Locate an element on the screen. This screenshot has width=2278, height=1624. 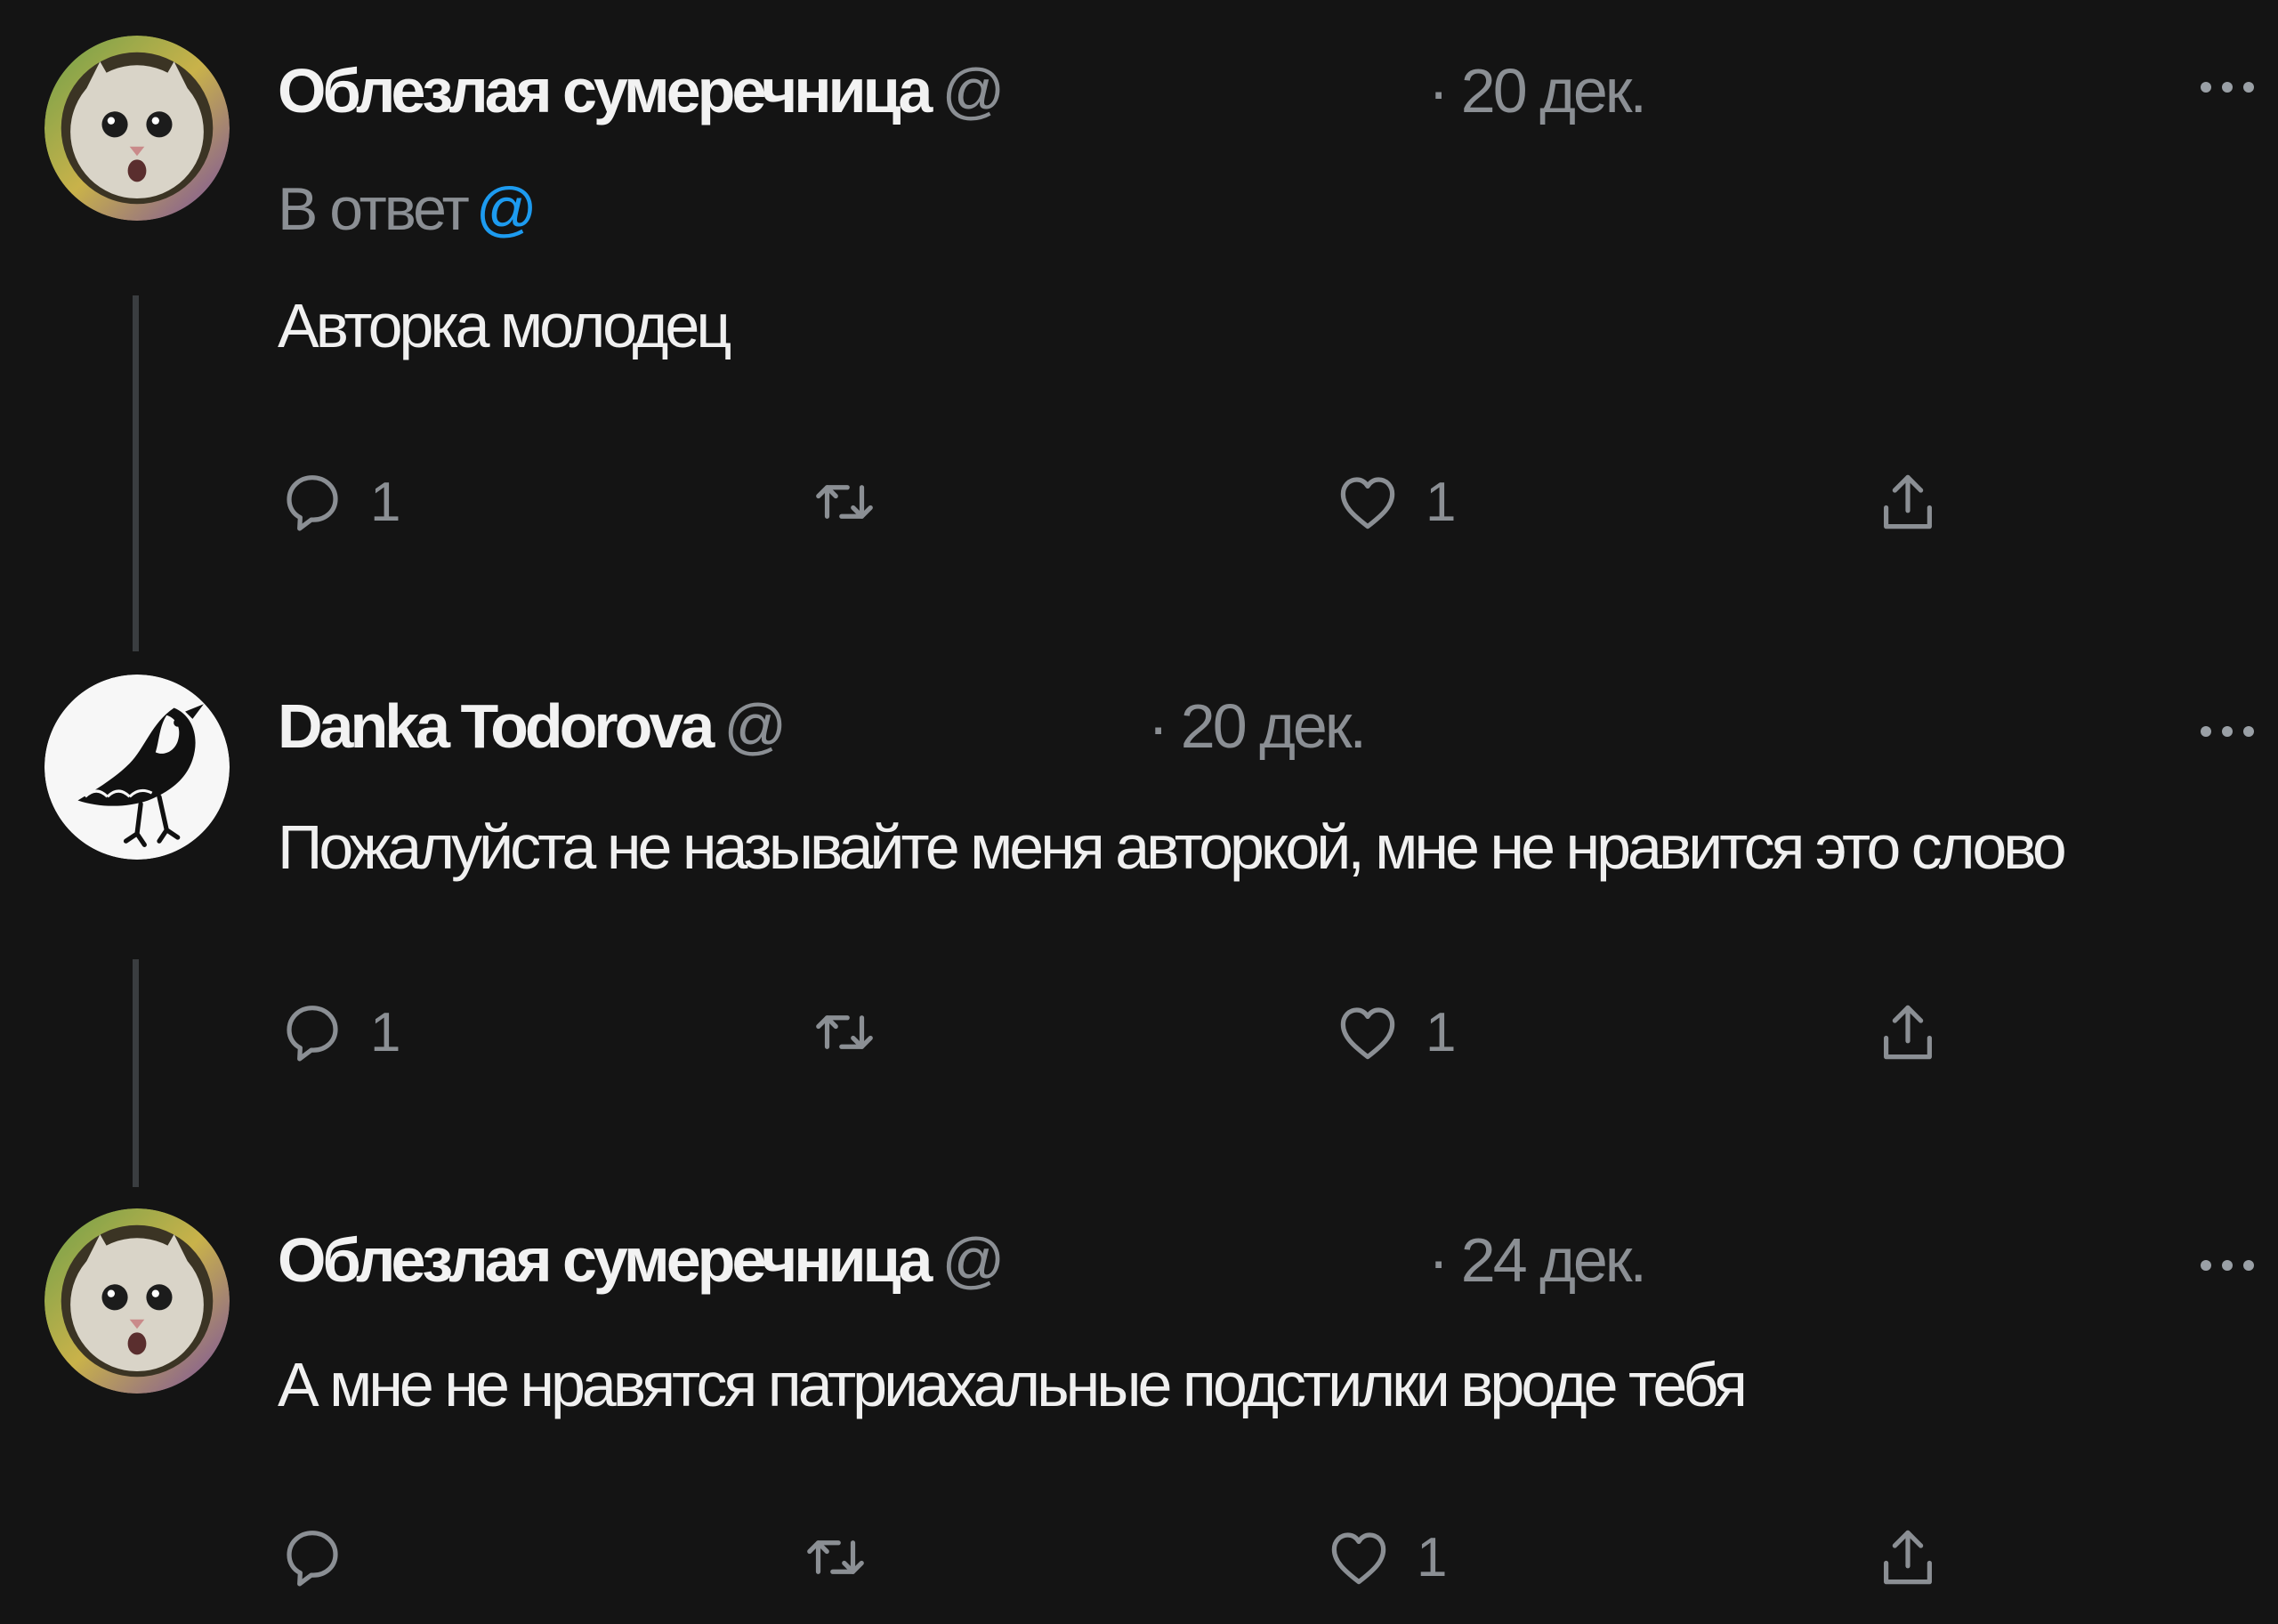
reply-to-mention: @ is located at coordinates (507, 209).